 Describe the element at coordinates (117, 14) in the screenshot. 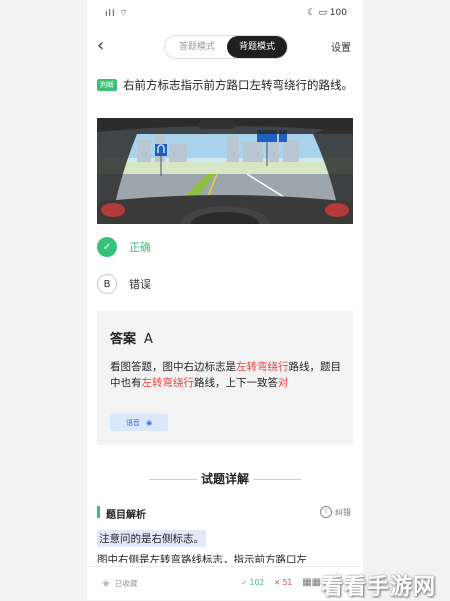

I see `signal-indicator: ıll ⌔` at that location.